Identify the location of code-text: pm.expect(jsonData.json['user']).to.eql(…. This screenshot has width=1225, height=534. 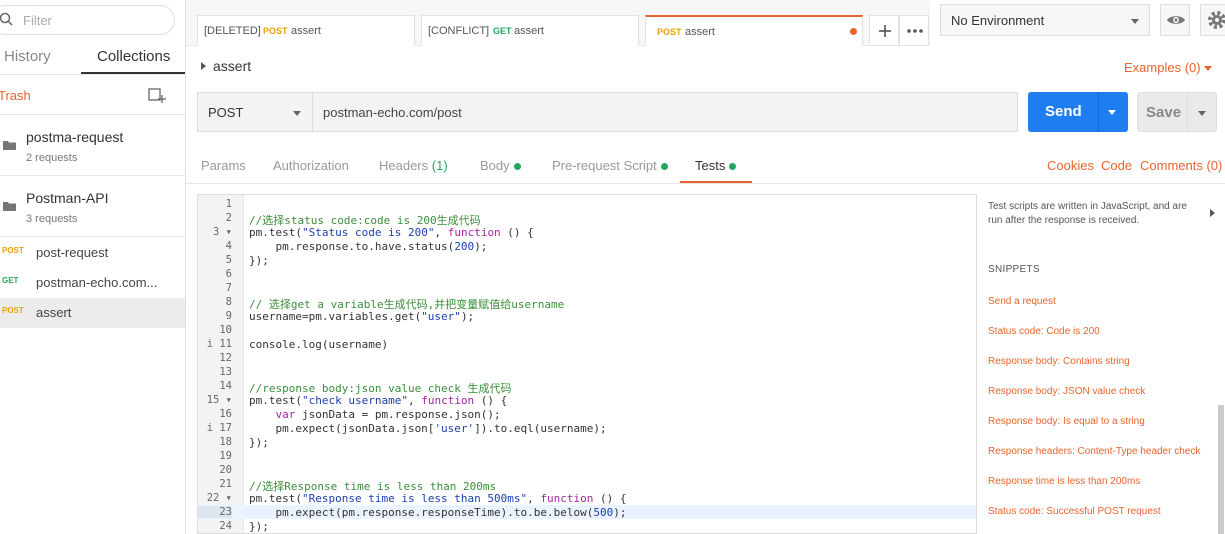
(428, 428).